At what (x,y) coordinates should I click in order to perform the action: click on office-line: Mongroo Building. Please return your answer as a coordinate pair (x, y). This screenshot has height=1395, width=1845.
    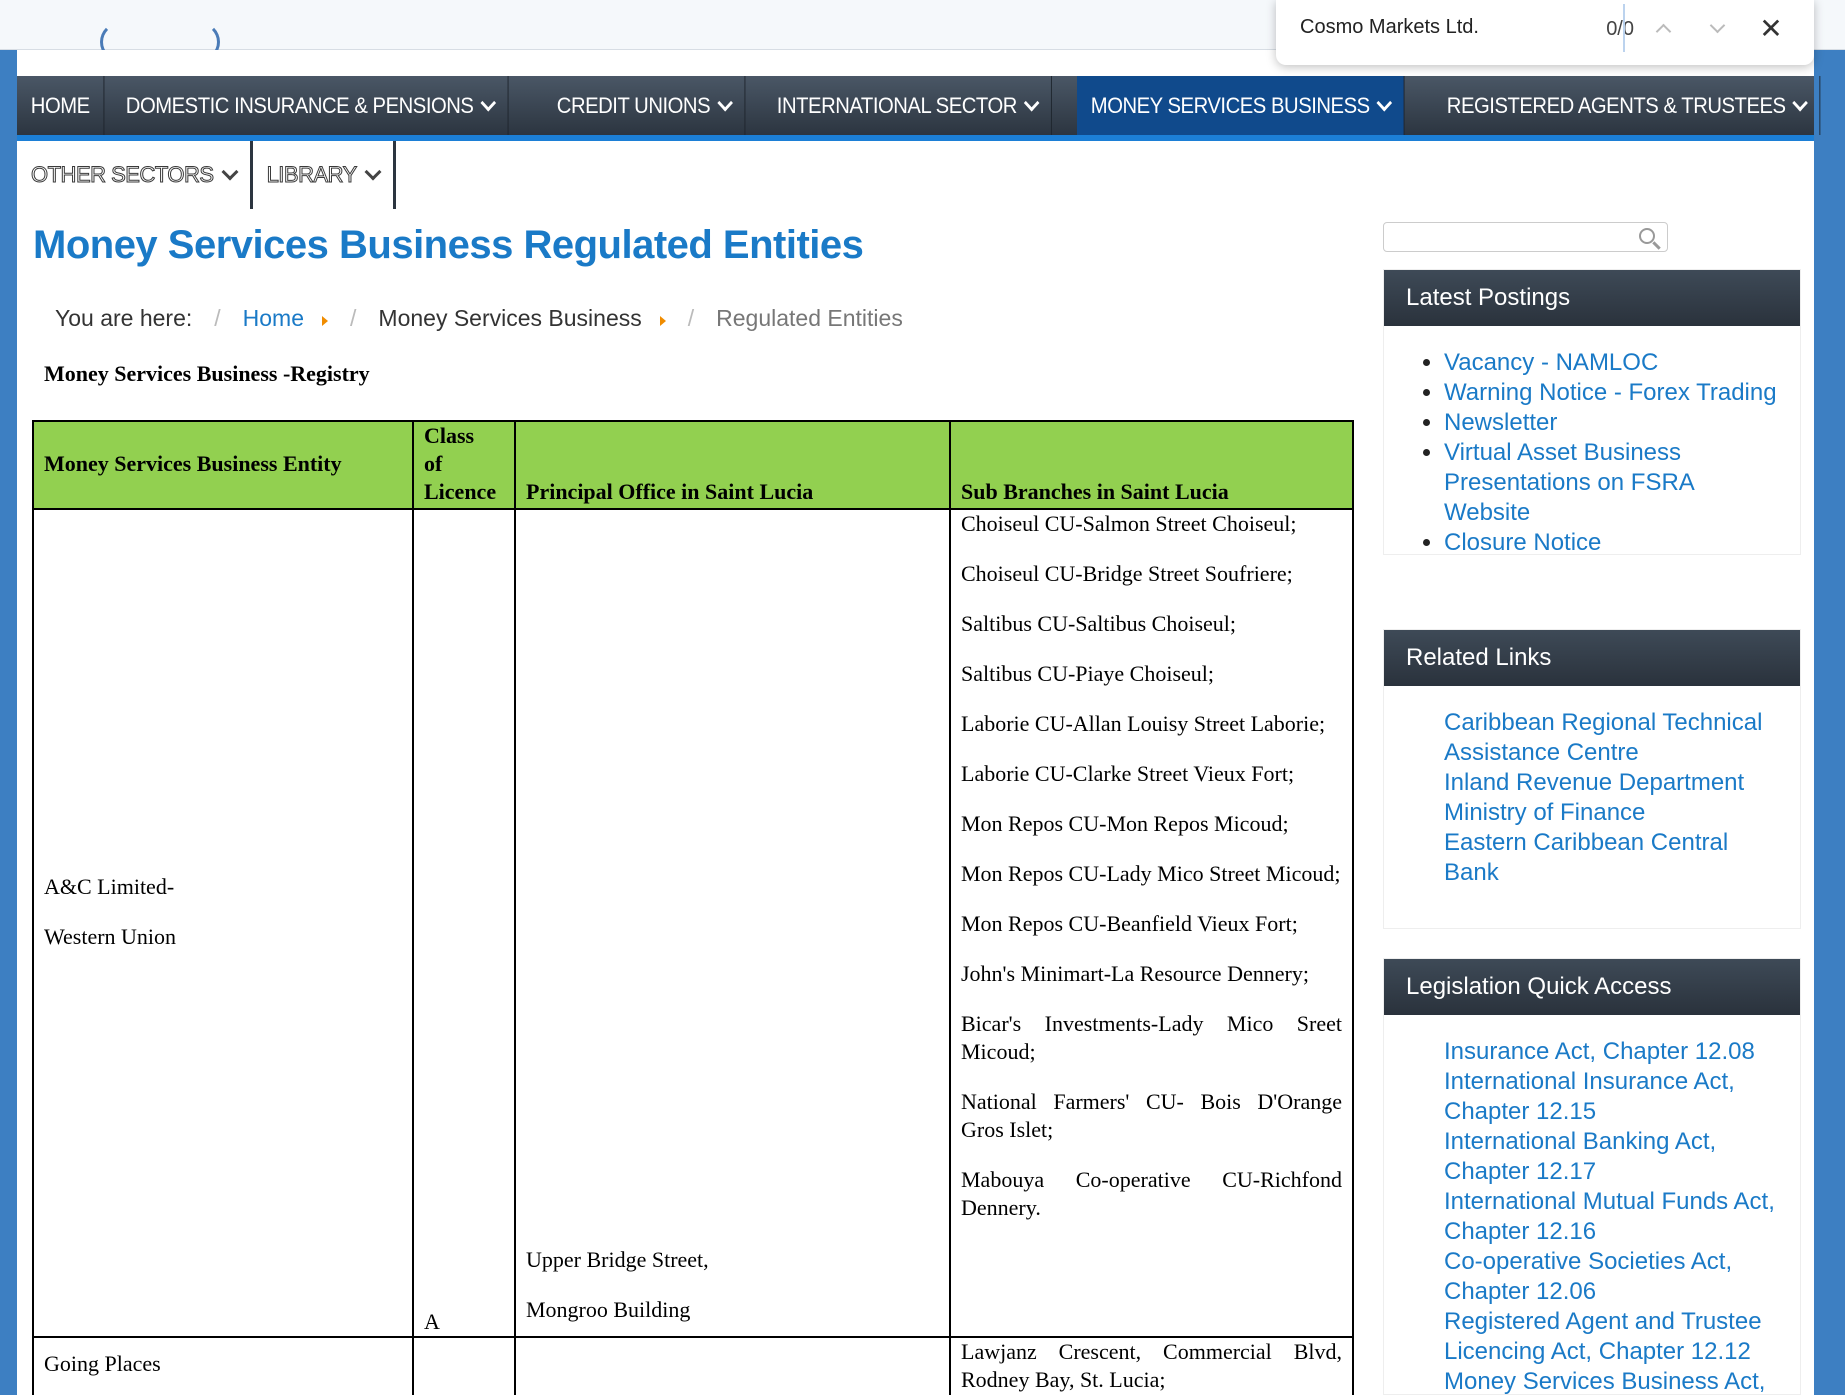
    Looking at the image, I should click on (608, 1309).